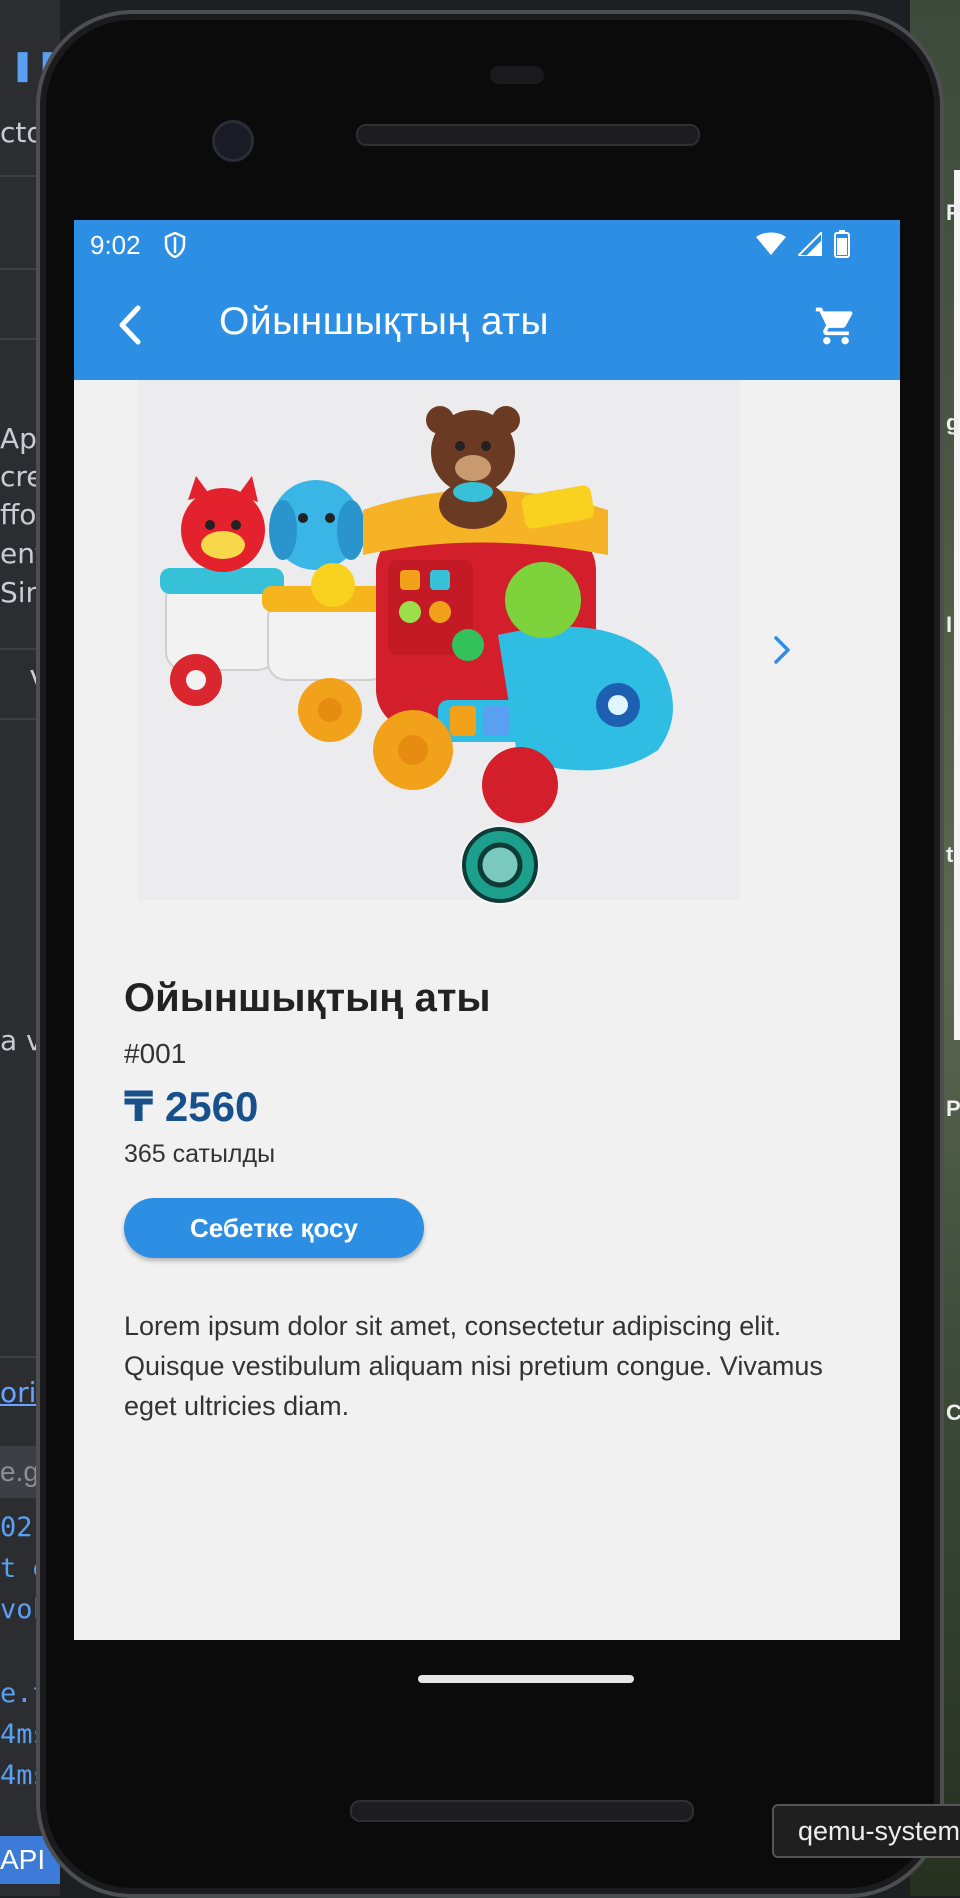 The height and width of the screenshot is (1898, 960). What do you see at coordinates (522, 1811) in the screenshot?
I see `speaker-grille-bottom` at bounding box center [522, 1811].